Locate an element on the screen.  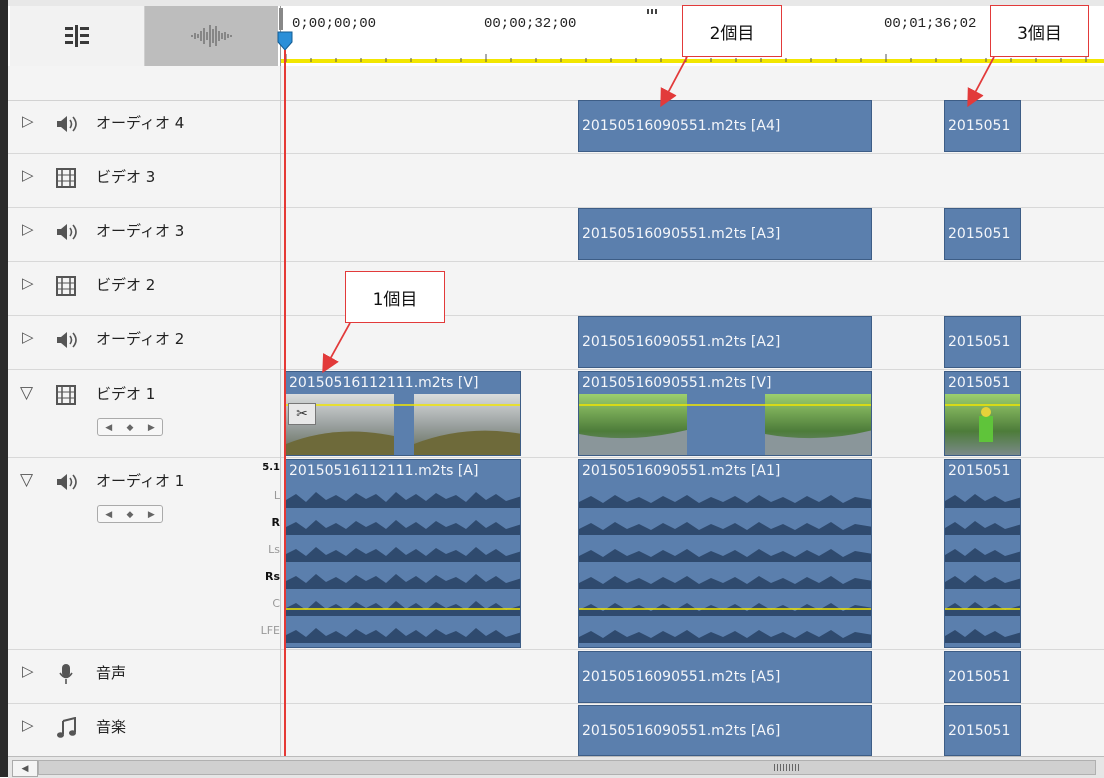
annotation-callout-2: 2個目 is located at coordinates (732, 31).